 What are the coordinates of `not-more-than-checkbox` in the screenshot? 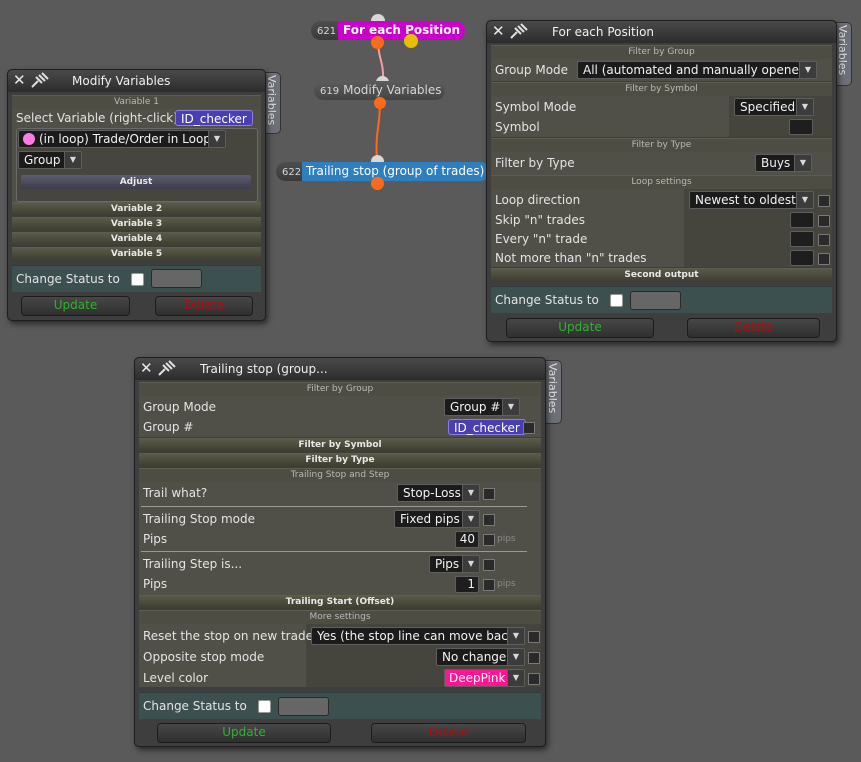 It's located at (824, 259).